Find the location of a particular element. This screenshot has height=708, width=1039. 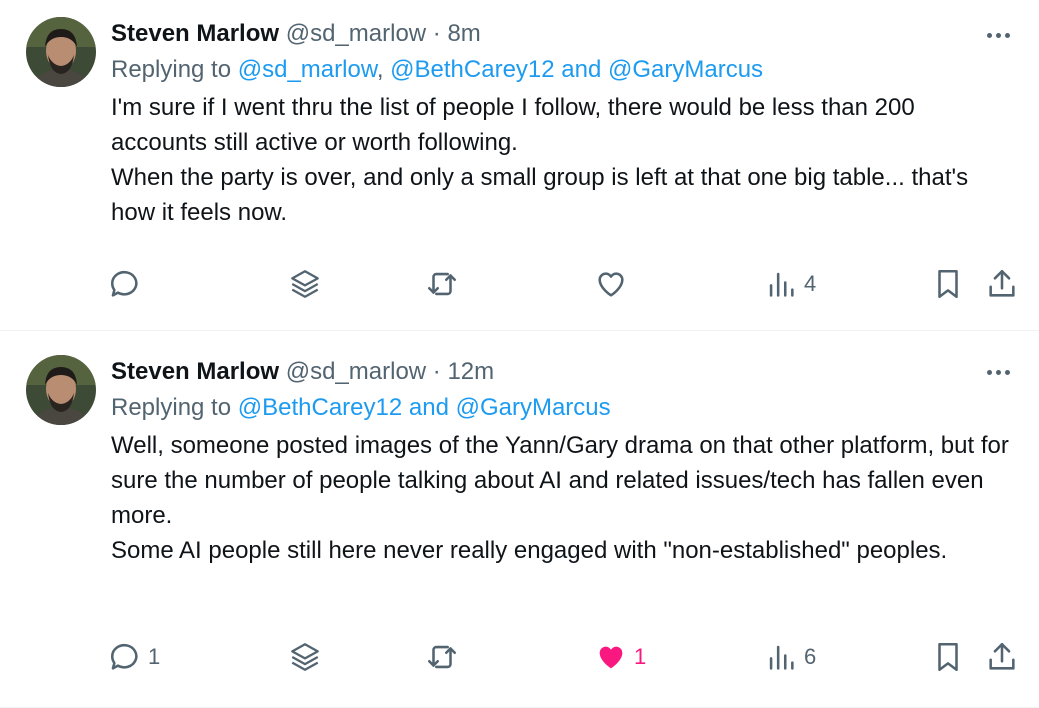

timestamp: · 12m is located at coordinates (463, 371).